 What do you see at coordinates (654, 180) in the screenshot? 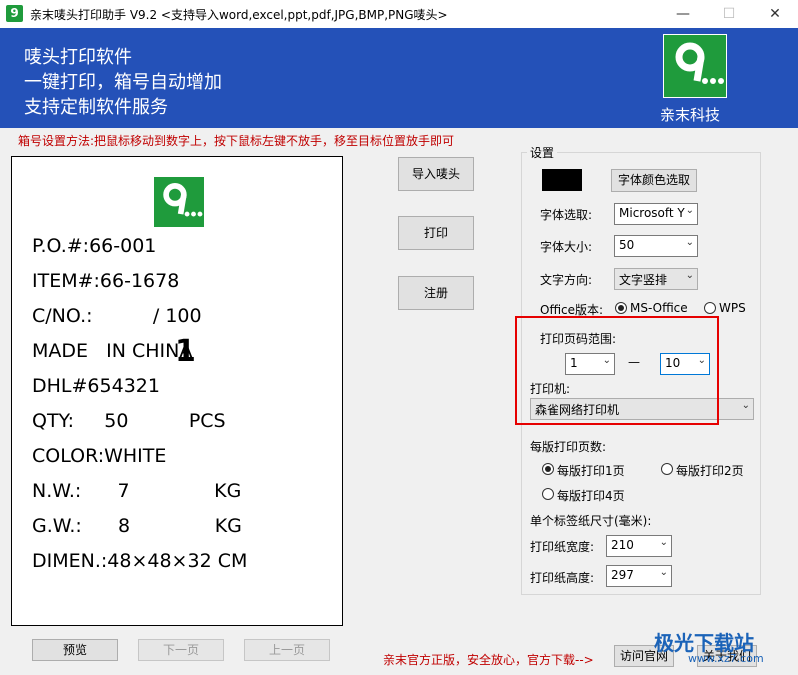
I see `font-color-button: 字体颜色选取` at bounding box center [654, 180].